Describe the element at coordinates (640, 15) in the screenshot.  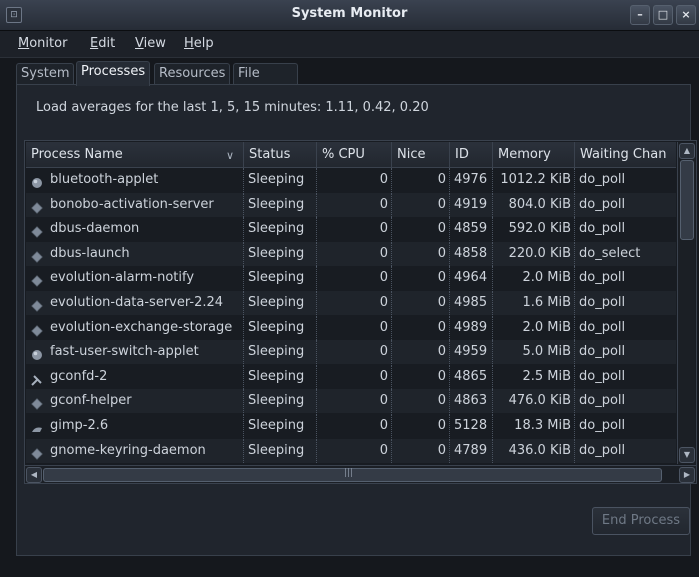
I see `minimize-button: –` at that location.